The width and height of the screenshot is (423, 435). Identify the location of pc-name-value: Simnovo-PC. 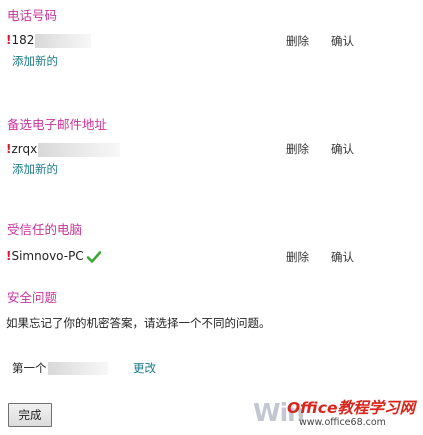
(47, 256).